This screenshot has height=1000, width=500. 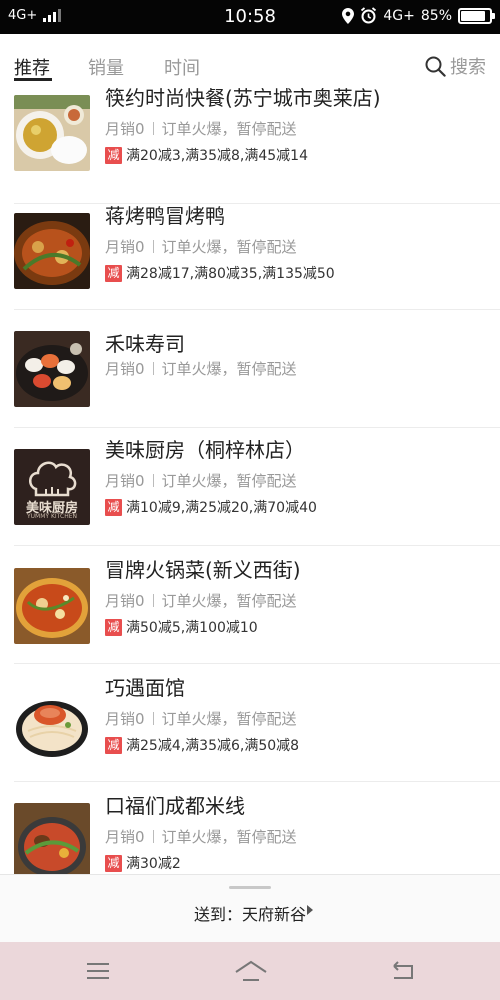 I want to click on home-button, so click(x=250, y=971).